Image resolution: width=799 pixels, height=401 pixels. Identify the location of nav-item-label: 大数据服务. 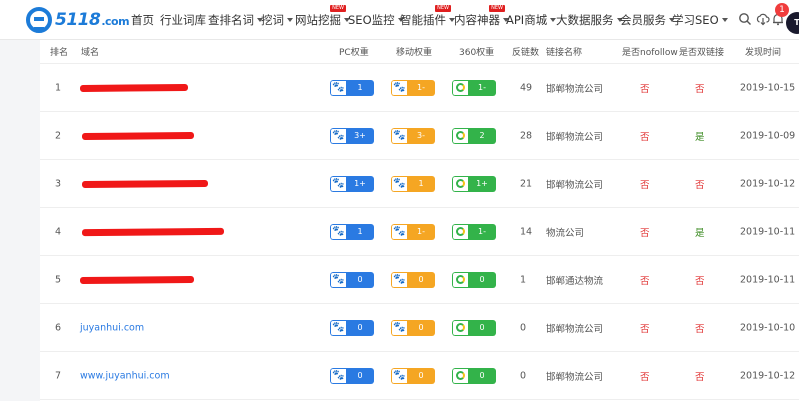
(585, 20).